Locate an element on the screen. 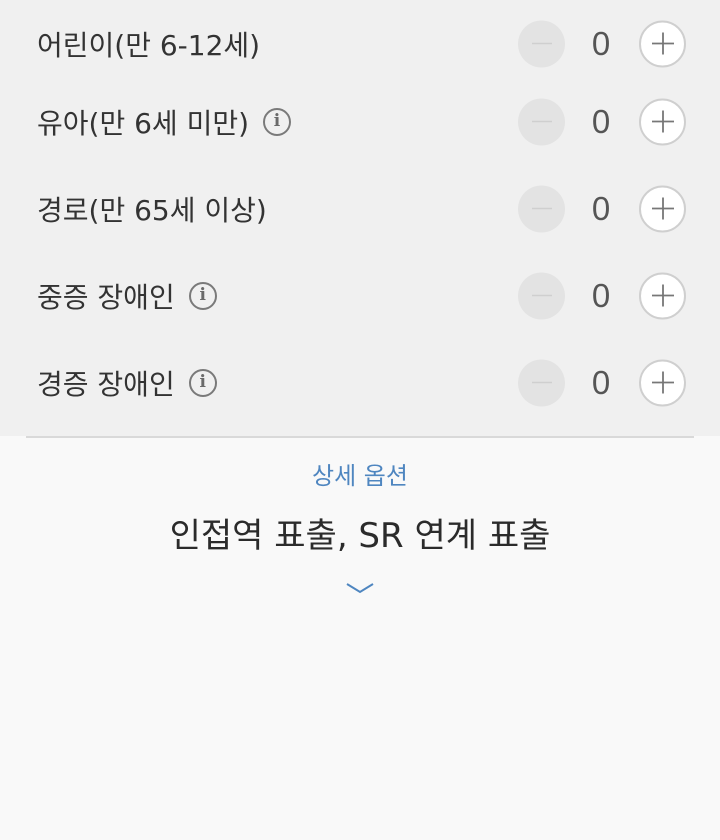  passenger-row-severe-disability: 중증 장애인 i 0 is located at coordinates (360, 295).